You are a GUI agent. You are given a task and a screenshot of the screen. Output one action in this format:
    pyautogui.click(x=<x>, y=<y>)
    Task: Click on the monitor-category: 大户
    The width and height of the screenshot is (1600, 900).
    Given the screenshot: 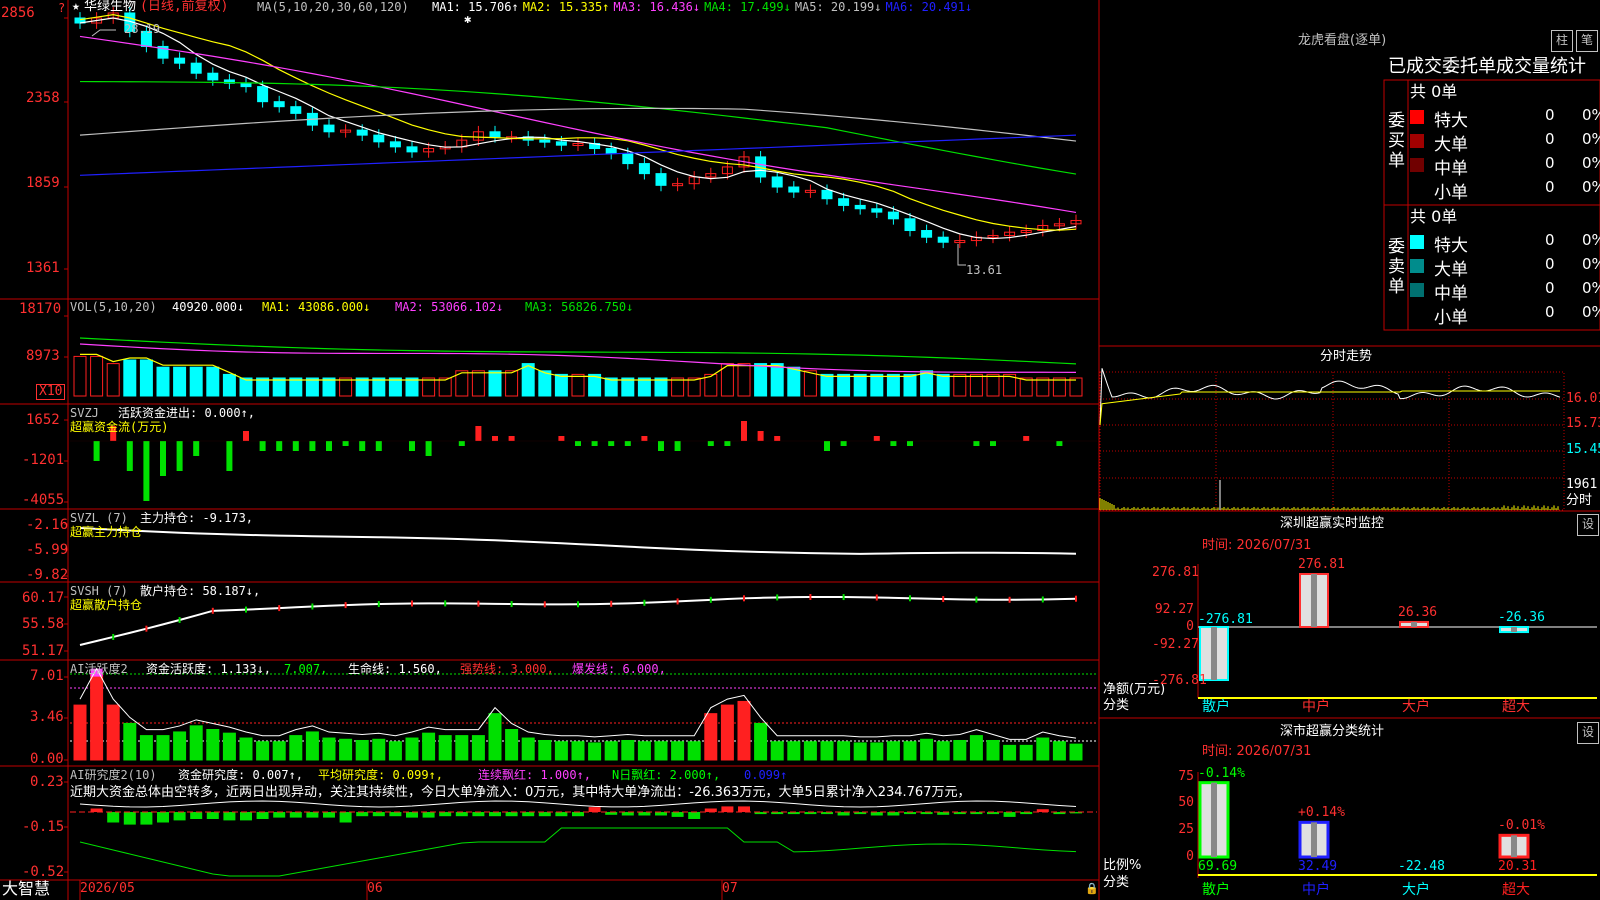 What is the action you would take?
    pyautogui.click(x=1416, y=707)
    